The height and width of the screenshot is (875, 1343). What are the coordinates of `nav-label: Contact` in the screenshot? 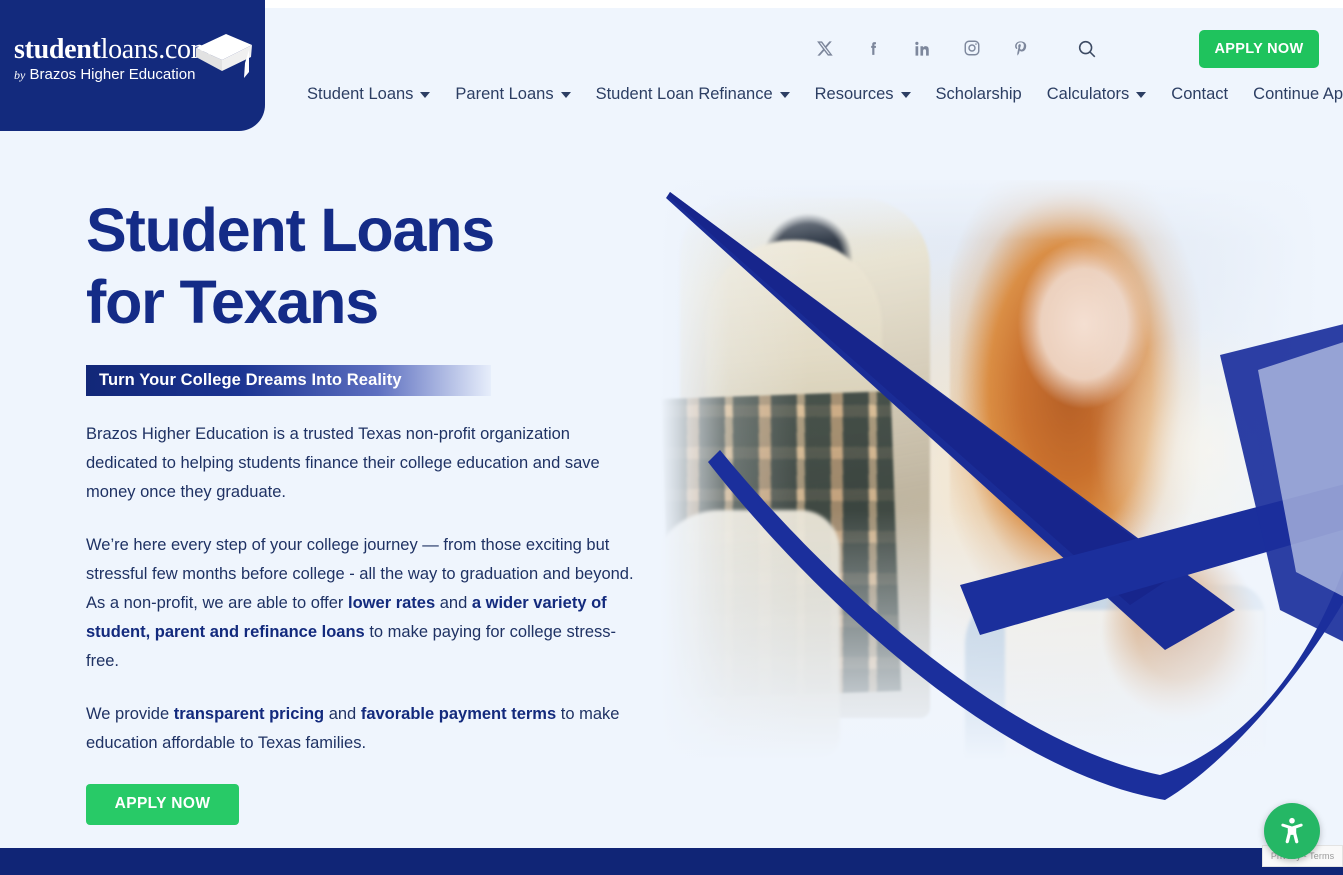 It's located at (1200, 94).